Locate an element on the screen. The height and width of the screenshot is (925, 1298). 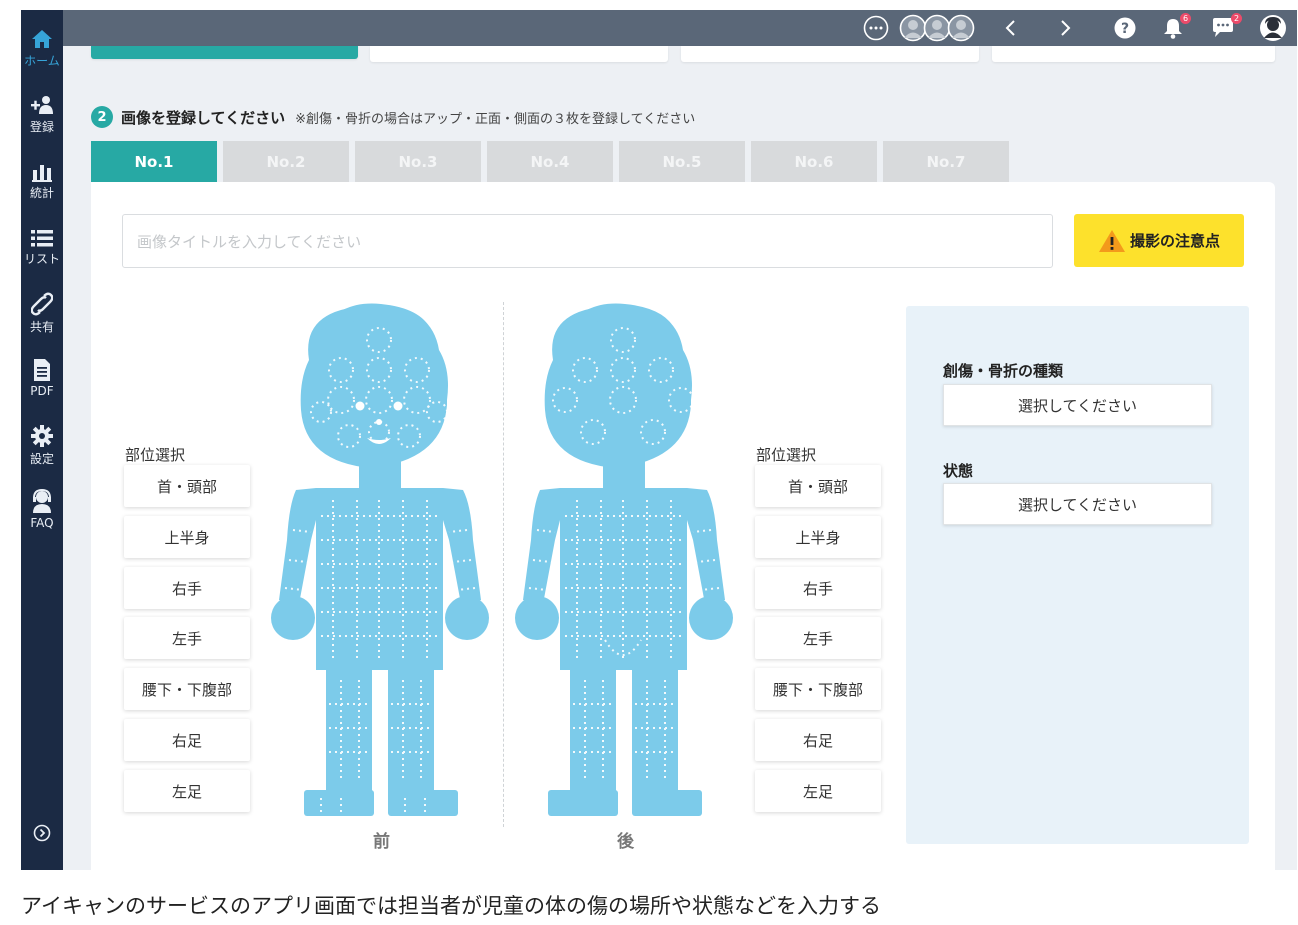
sidebar-item-home: ホーム is located at coordinates (42, 48).